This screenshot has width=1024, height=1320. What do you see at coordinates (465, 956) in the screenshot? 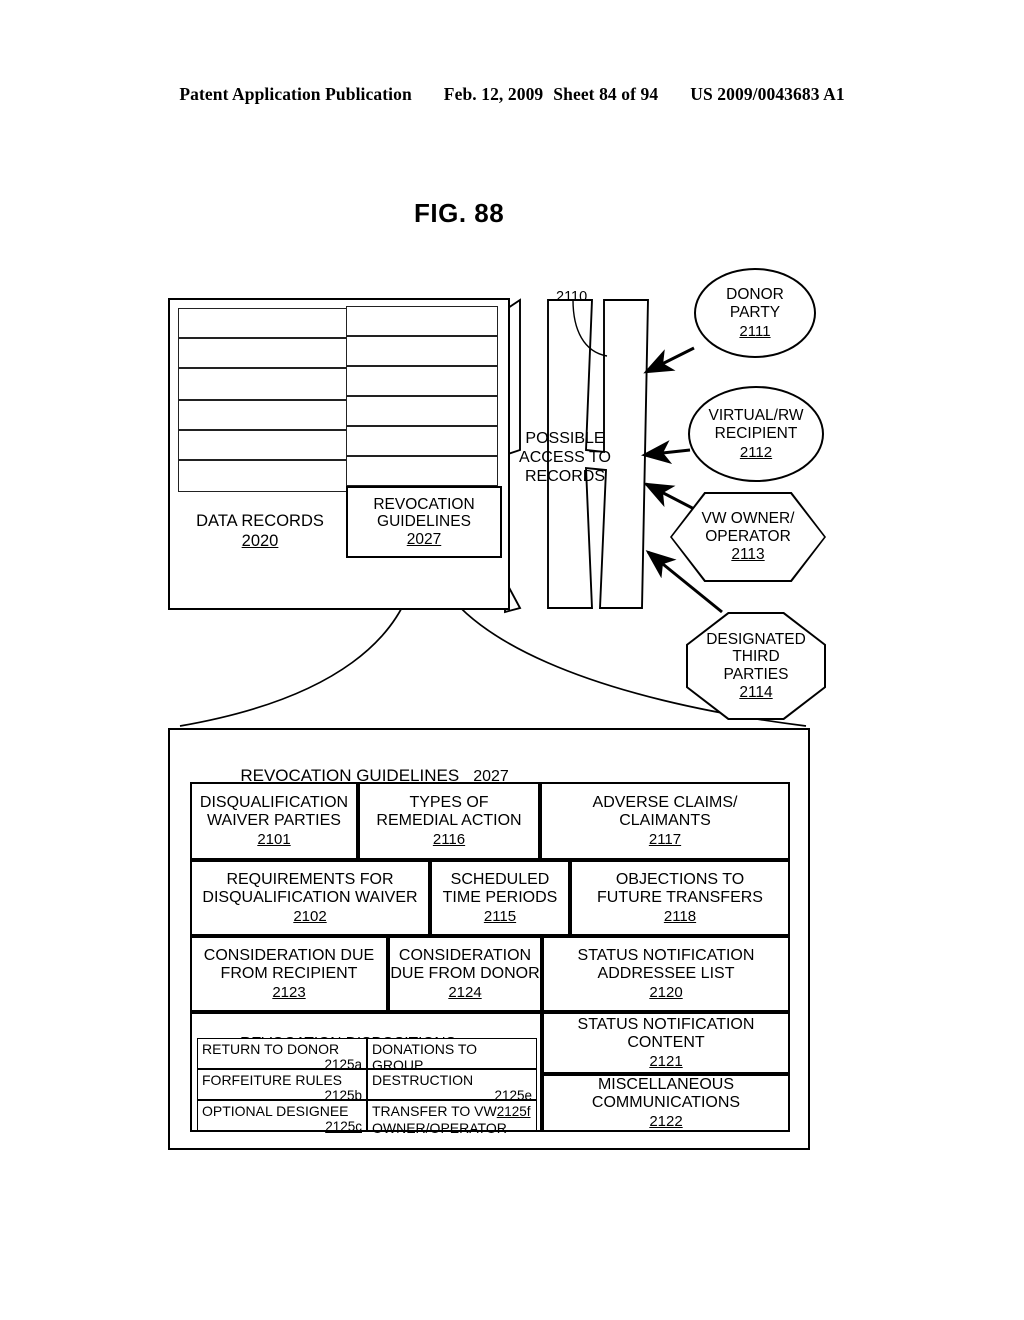
I see `c2124-line1: CONSIDERATION` at bounding box center [465, 956].